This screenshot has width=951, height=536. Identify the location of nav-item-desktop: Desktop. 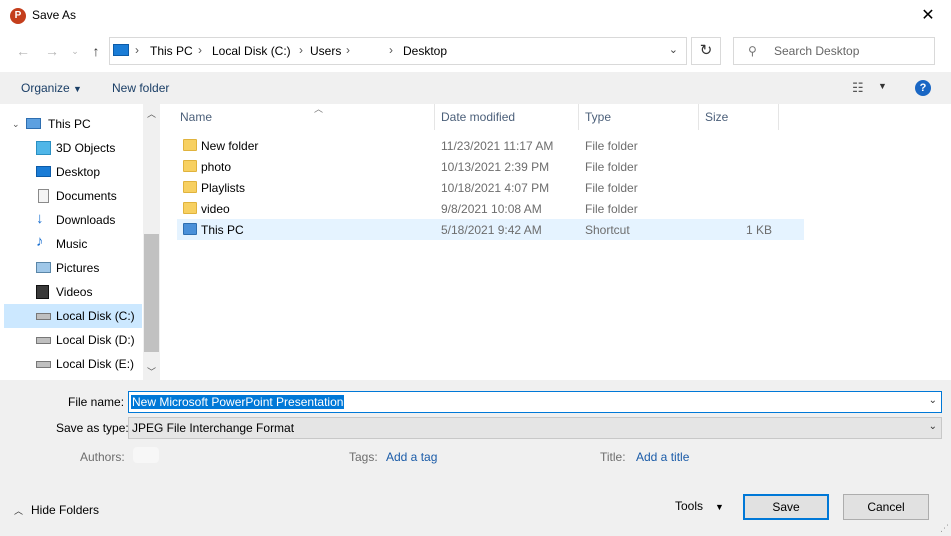
(73, 172).